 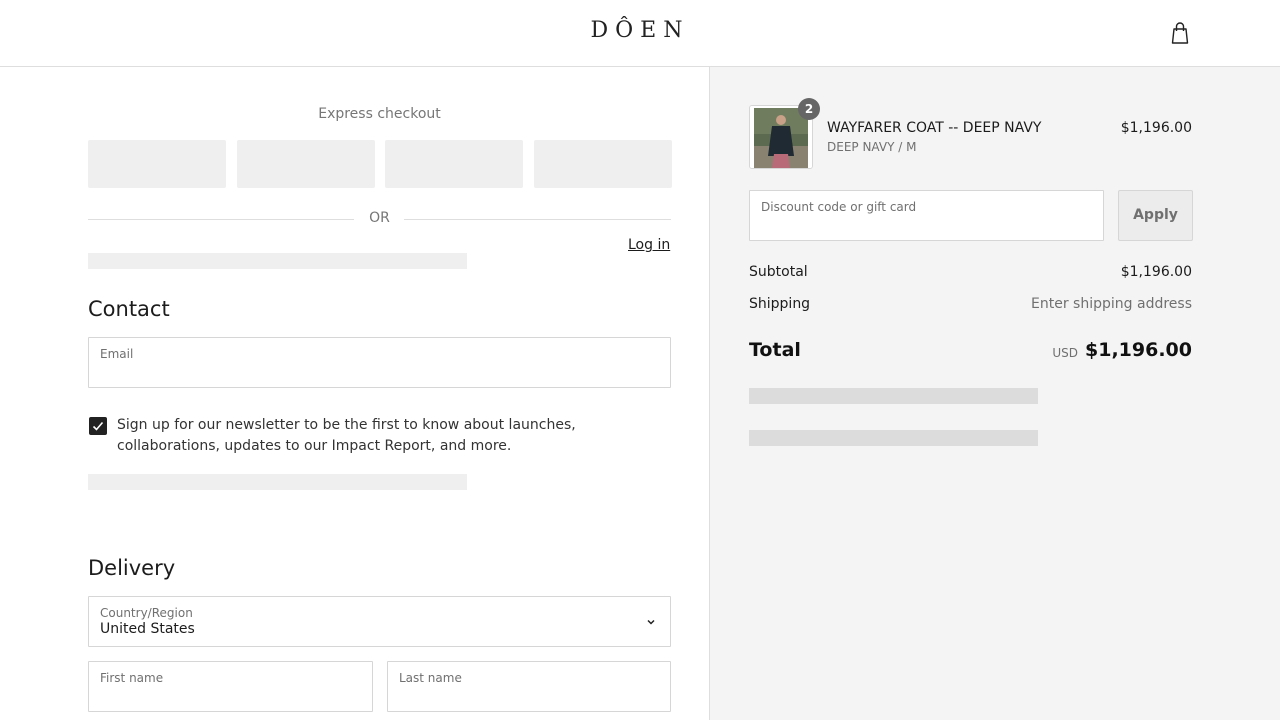 I want to click on last-name-field: Last name, so click(x=529, y=686).